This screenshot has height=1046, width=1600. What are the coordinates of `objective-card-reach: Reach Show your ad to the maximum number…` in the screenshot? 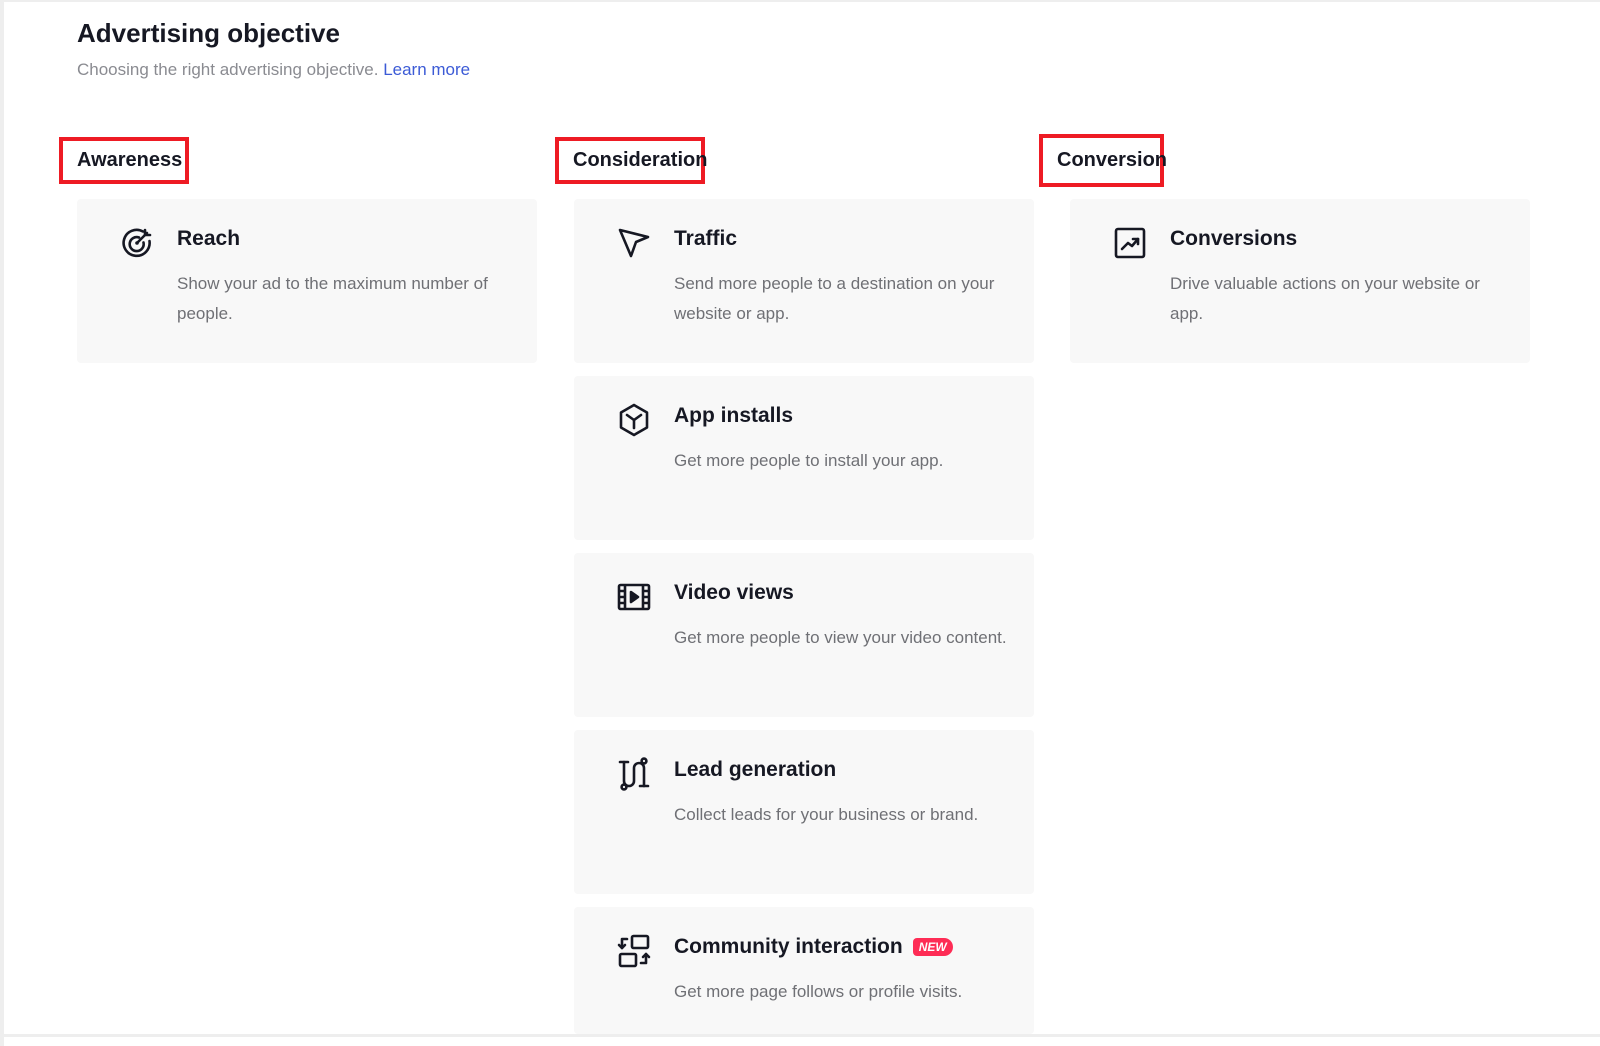 It's located at (307, 281).